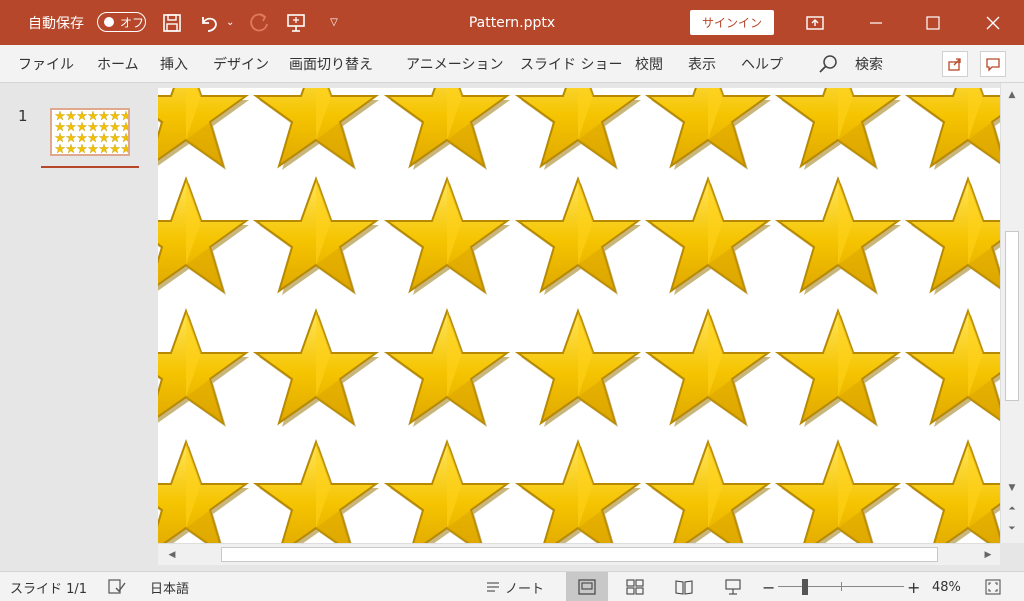 Image resolution: width=1024 pixels, height=601 pixels. Describe the element at coordinates (524, 586) in the screenshot. I see `notes-button: ノート` at that location.